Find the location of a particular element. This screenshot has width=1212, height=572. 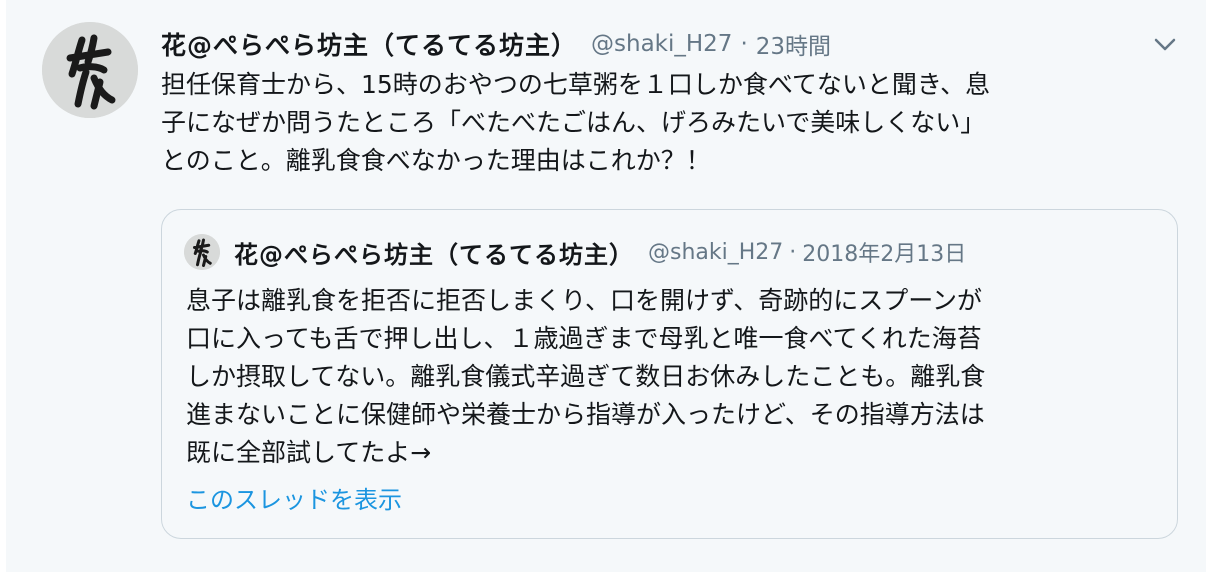

user-handle: @shaki_H27 is located at coordinates (661, 44).